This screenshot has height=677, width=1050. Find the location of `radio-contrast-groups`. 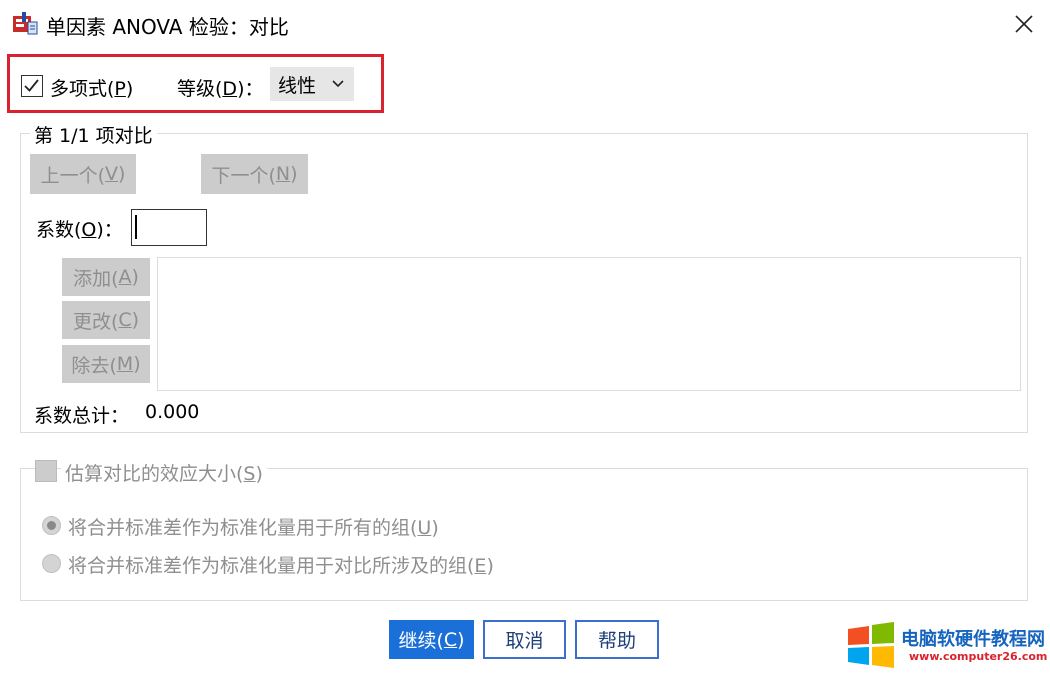

radio-contrast-groups is located at coordinates (51, 563).